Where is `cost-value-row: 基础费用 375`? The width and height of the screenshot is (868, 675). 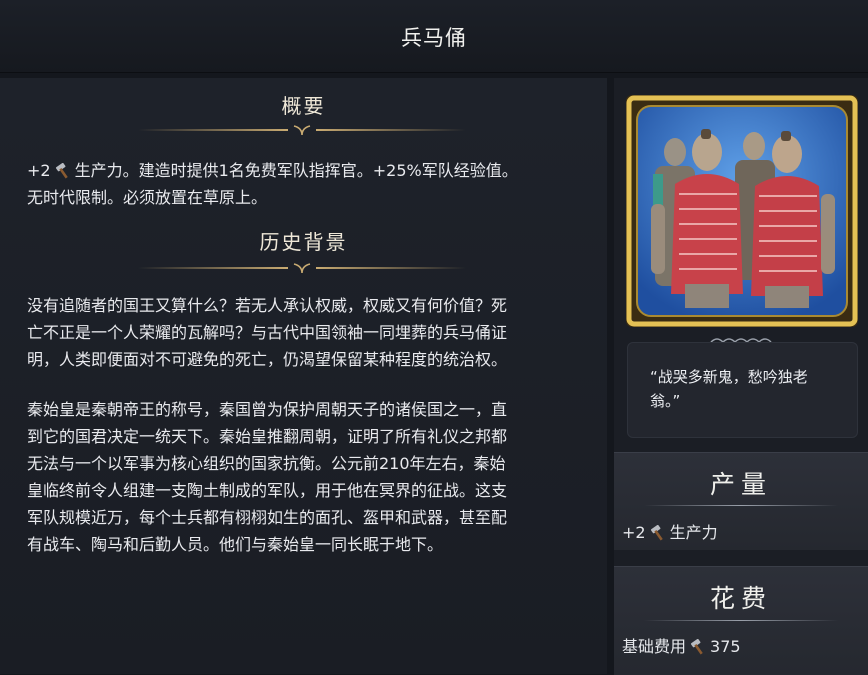
cost-value-row: 基础费用 375 is located at coordinates (681, 645).